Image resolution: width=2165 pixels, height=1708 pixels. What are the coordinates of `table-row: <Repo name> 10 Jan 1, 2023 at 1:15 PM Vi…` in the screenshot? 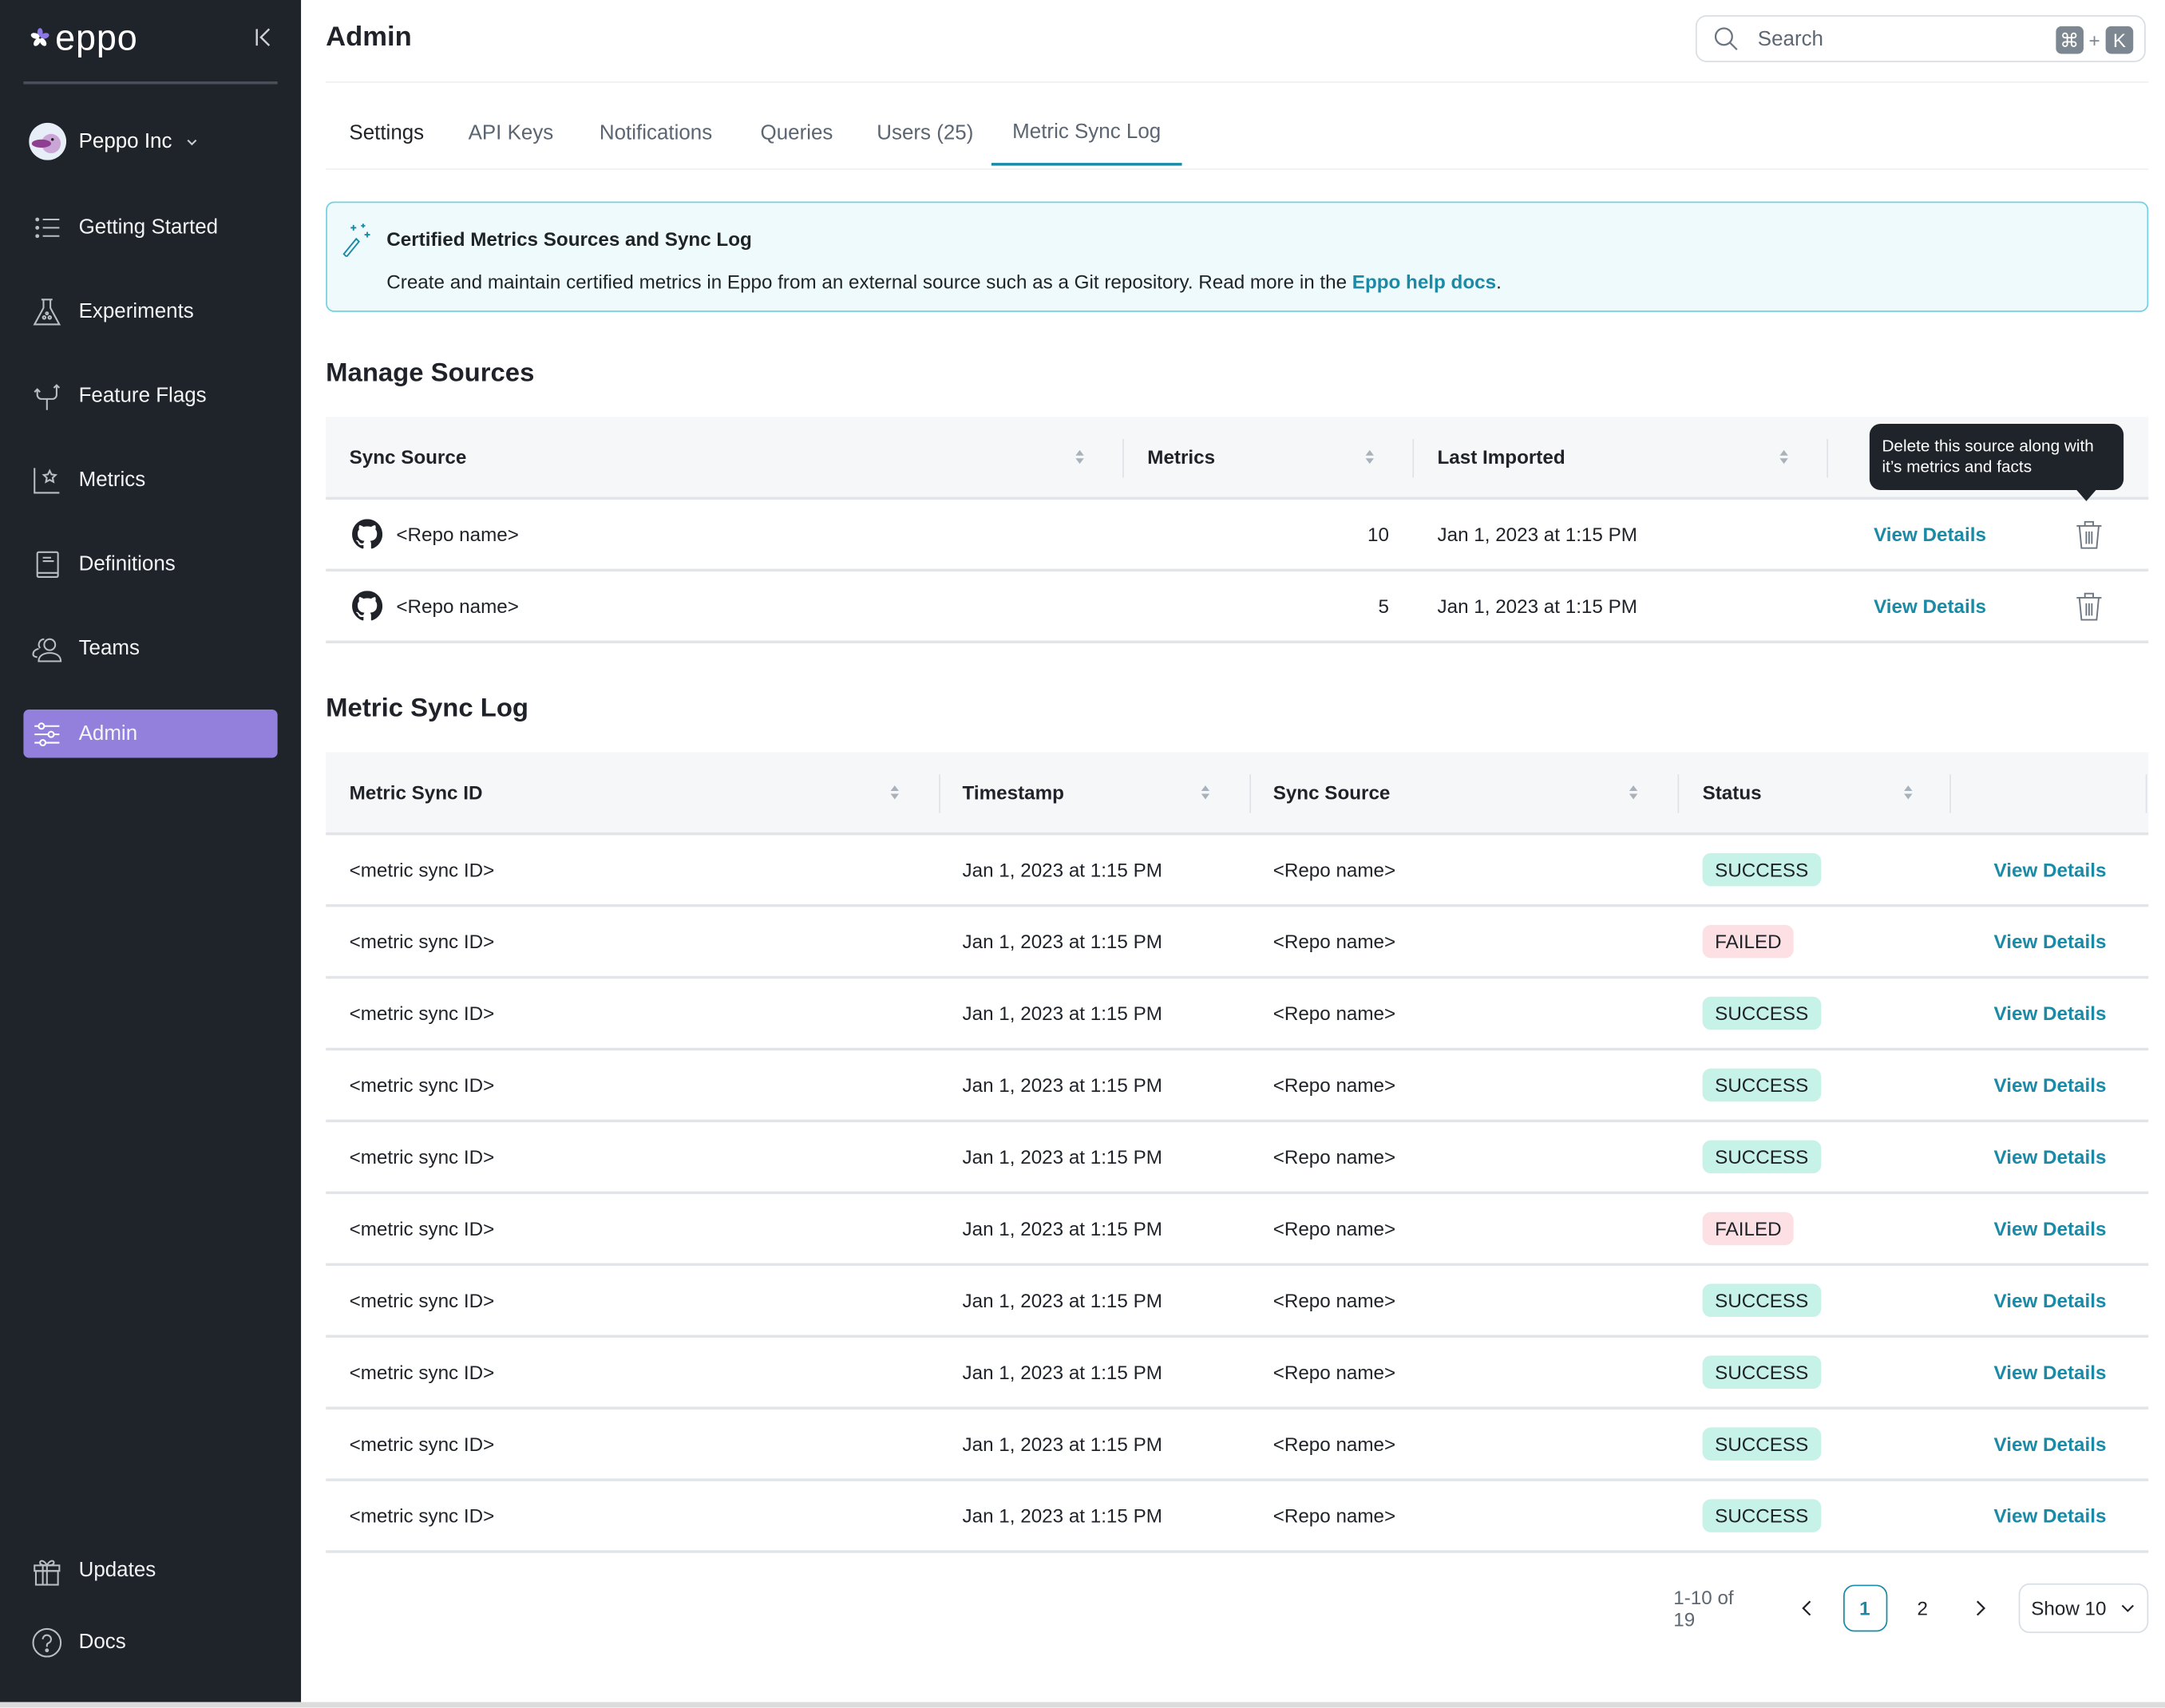 It's located at (1237, 536).